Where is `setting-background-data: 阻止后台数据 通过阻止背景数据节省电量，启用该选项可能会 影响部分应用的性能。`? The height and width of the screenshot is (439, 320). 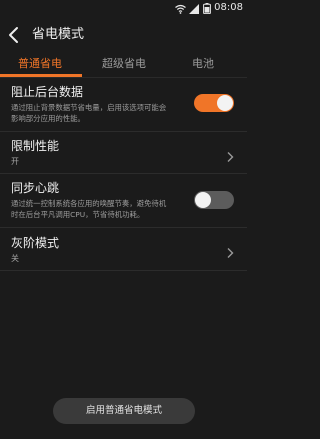 setting-background-data: 阻止后台数据 通过阻止背景数据节省电量，启用该选项可能会 影响部分应用的性能。 is located at coordinates (123, 107).